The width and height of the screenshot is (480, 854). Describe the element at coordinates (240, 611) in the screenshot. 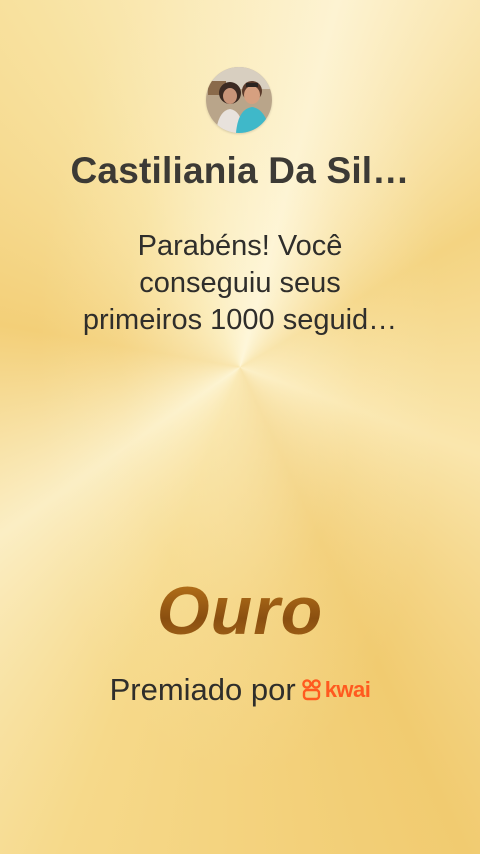

I see `achievement-level: Ouro` at that location.